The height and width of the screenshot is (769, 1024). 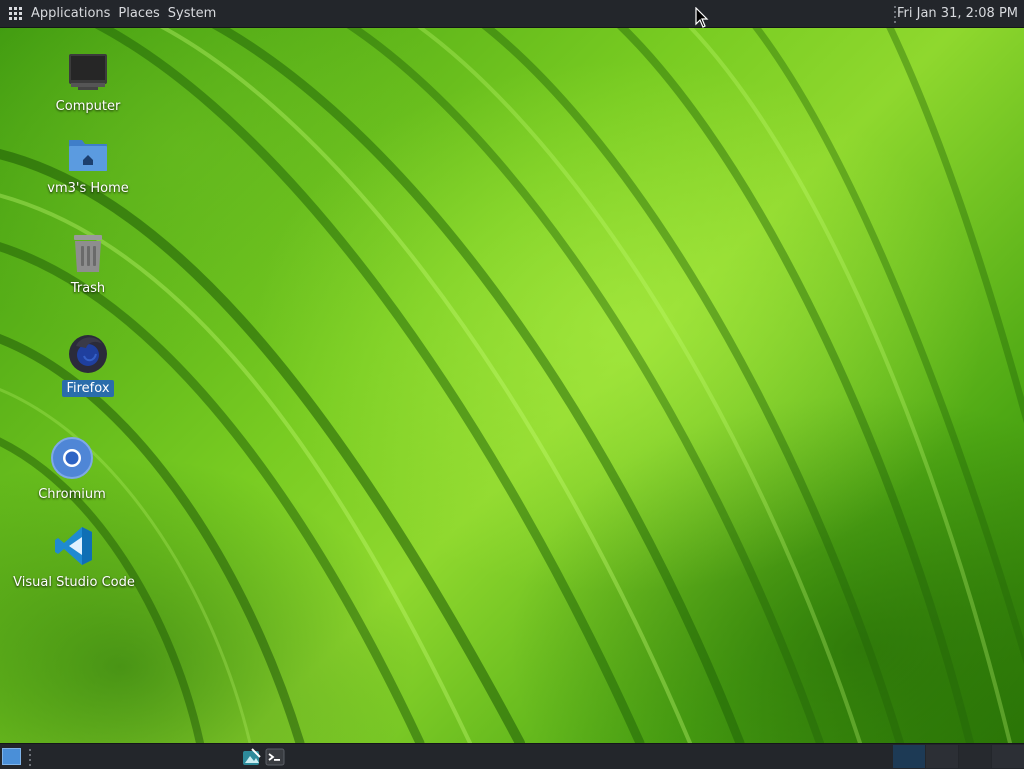 What do you see at coordinates (88, 388) in the screenshot?
I see `desktop-icon-label: Firefox` at bounding box center [88, 388].